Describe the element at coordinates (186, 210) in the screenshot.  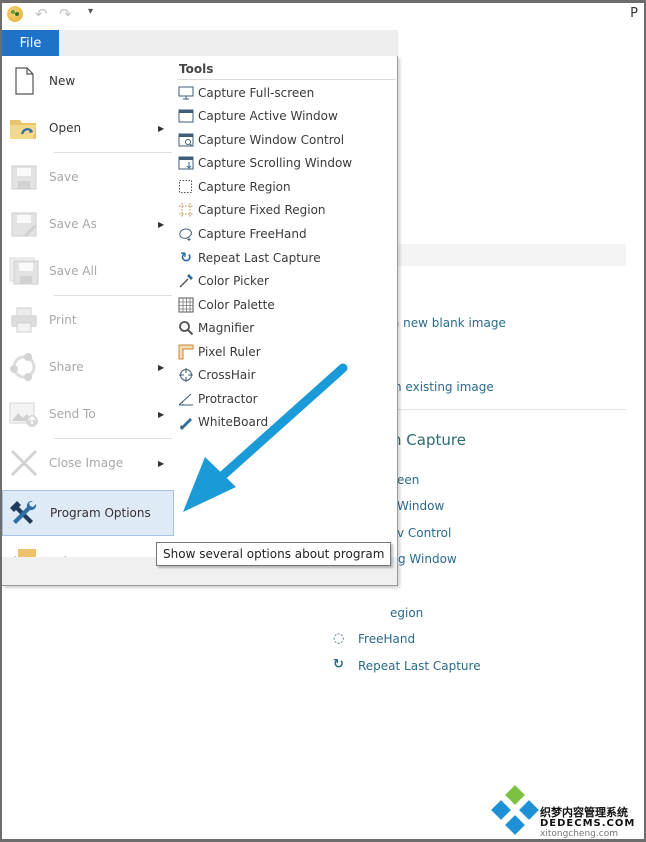
I see `fixed-region-icon` at that location.